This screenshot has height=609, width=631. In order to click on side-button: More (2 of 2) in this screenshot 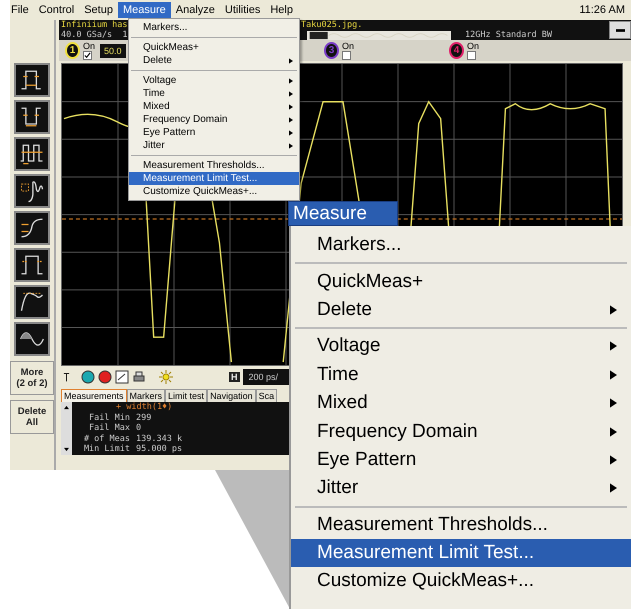, I will do `click(32, 378)`.